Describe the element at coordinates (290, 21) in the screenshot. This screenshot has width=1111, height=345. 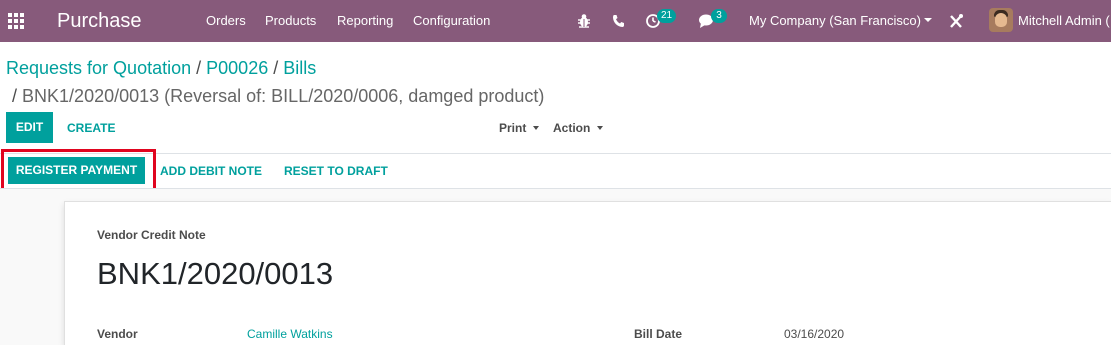
I see `menu-products: Products` at that location.